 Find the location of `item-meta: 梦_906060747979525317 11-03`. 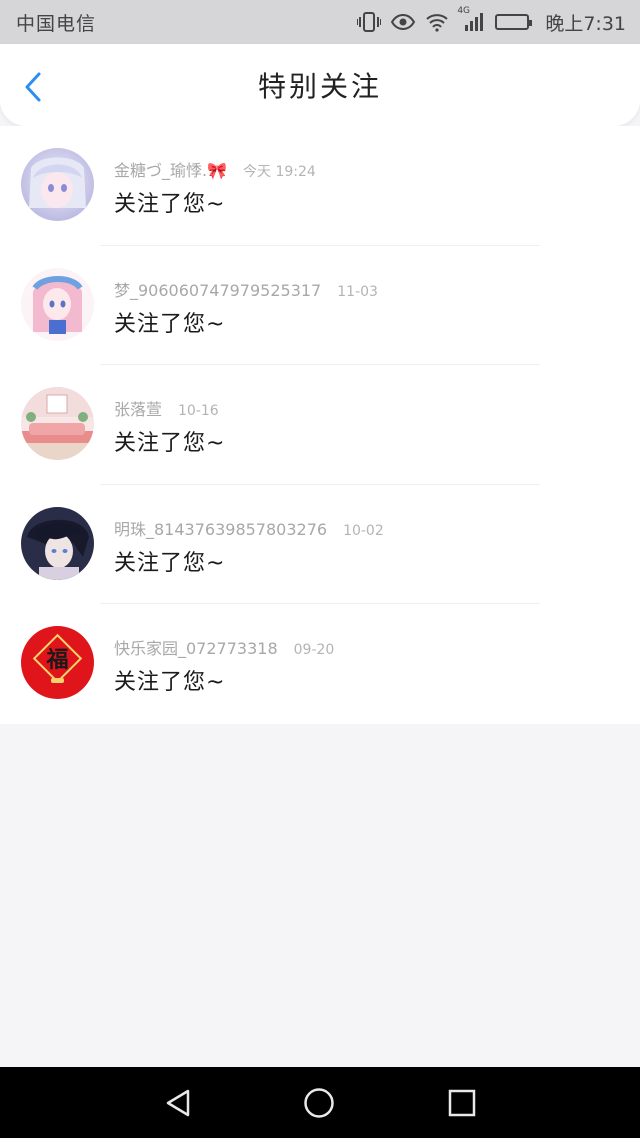

item-meta: 梦_906060747979525317 11-03 is located at coordinates (246, 289).